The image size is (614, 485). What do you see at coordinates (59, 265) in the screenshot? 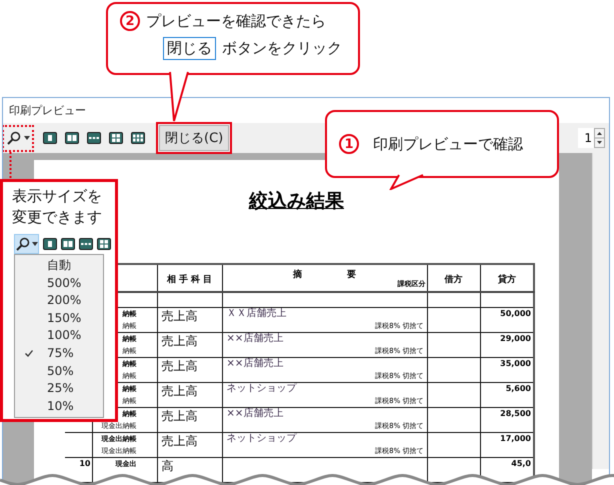
I see `menu-item: 自動` at bounding box center [59, 265].